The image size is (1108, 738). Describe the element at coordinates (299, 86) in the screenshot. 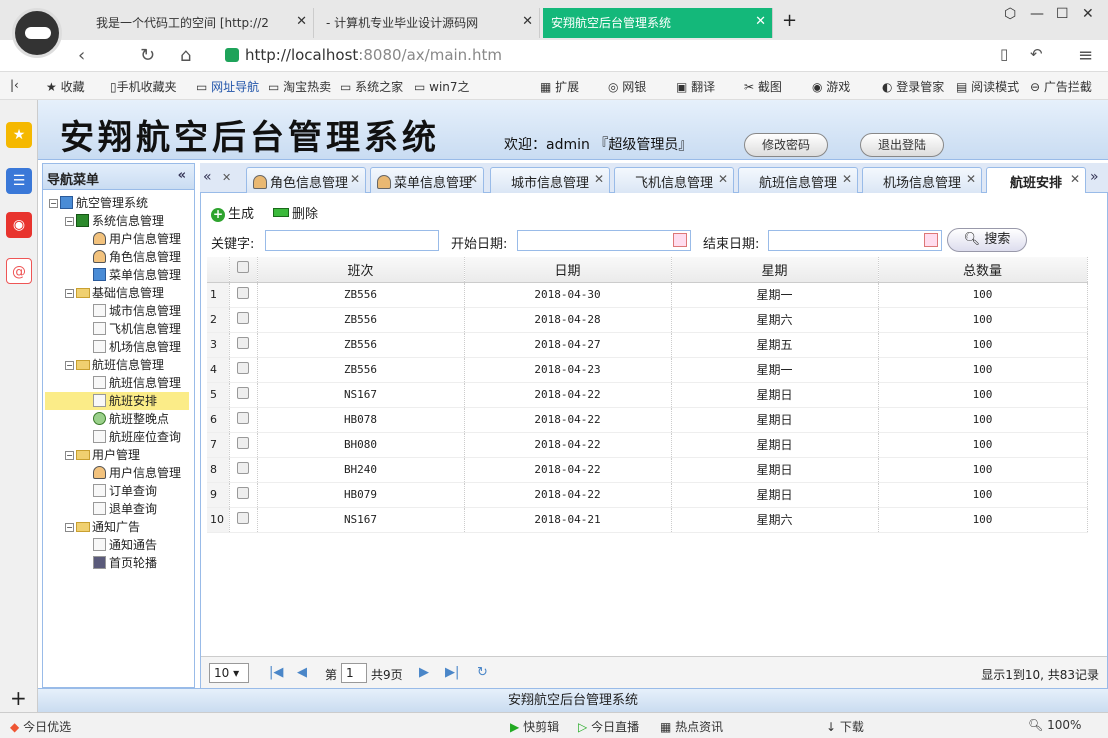

I see `bookmark-taobao: ▭ 淘宝热卖` at that location.